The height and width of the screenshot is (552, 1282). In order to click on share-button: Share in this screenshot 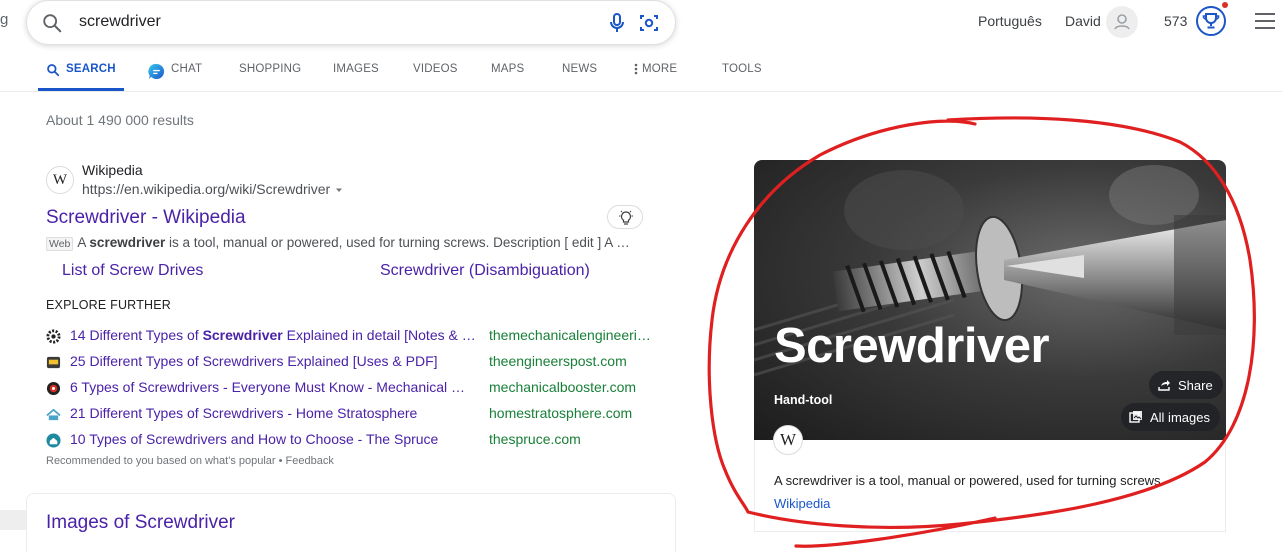, I will do `click(1186, 385)`.